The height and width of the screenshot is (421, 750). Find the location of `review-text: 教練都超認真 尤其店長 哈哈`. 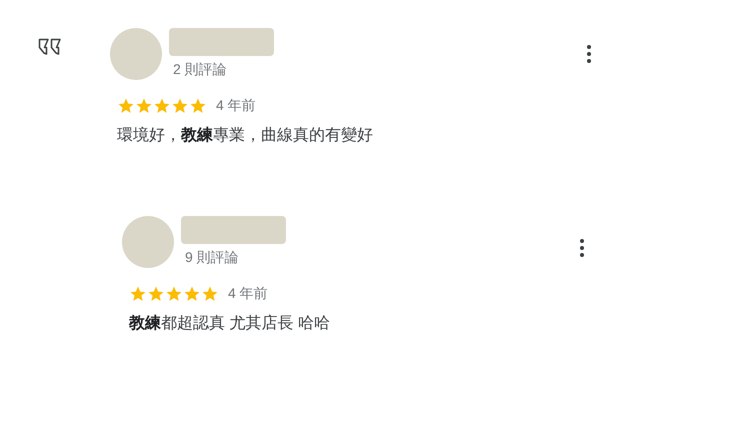

review-text: 教練都超認真 尤其店長 哈哈 is located at coordinates (230, 324).